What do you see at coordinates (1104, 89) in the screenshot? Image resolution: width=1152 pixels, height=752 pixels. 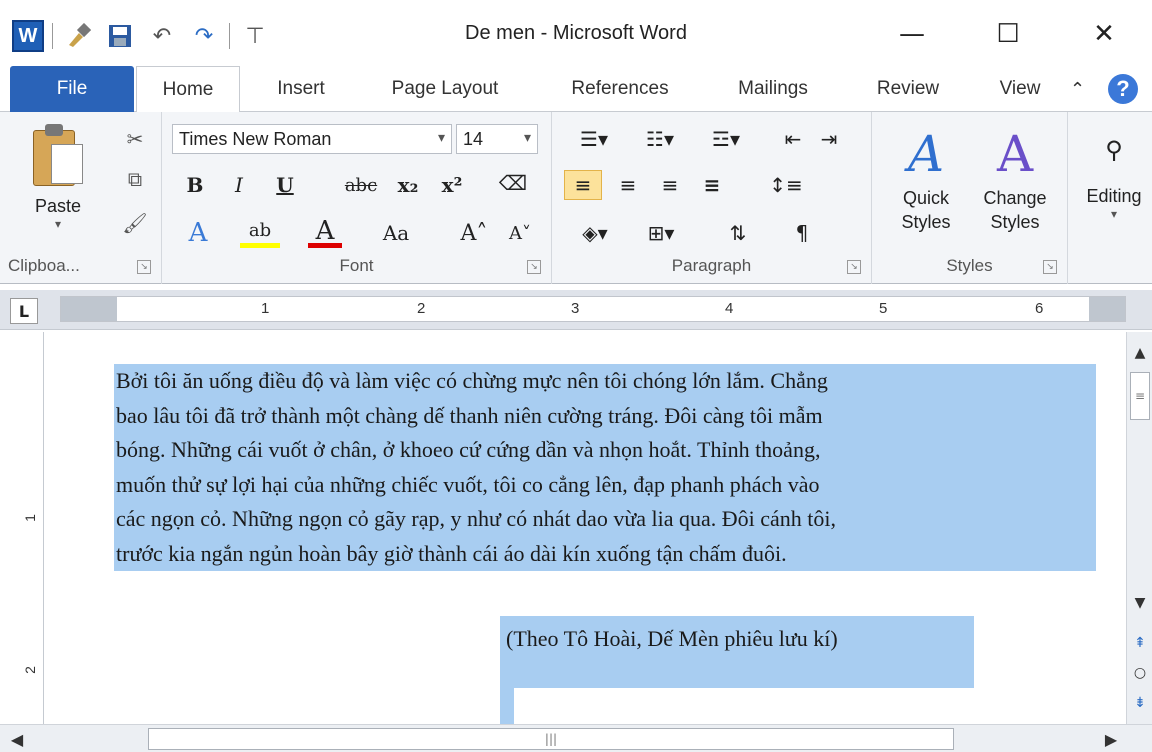 I see `help-area: ⌃ ?` at bounding box center [1104, 89].